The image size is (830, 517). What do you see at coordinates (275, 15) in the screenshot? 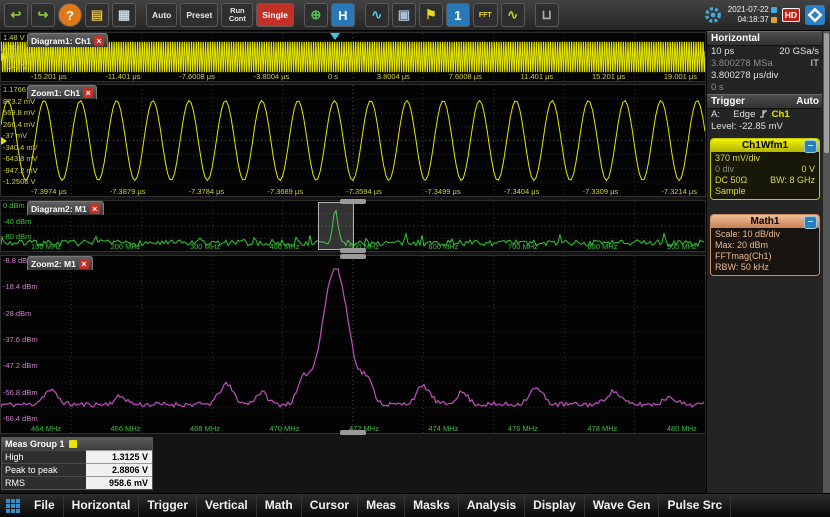
I see `single-button: Single` at bounding box center [275, 15].